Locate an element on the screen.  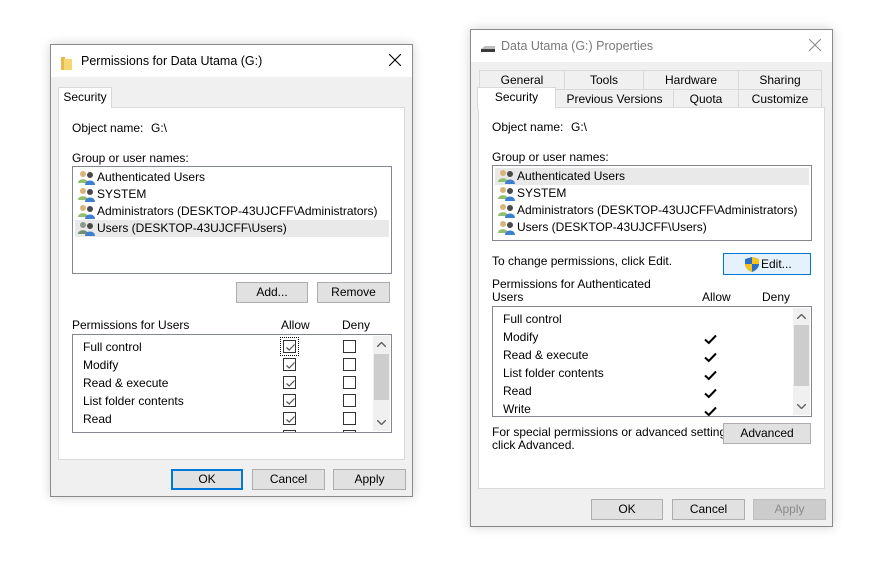
tab-tools: Tools is located at coordinates (604, 80).